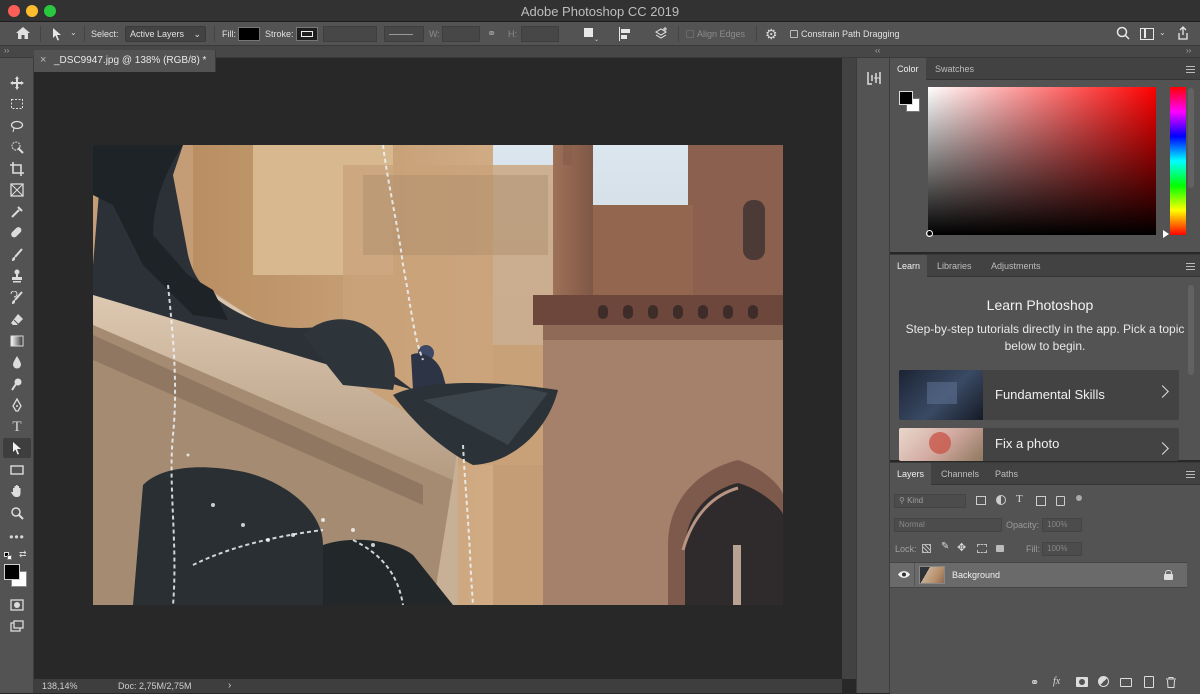  I want to click on healing-brush-tool-icon, so click(17, 233).